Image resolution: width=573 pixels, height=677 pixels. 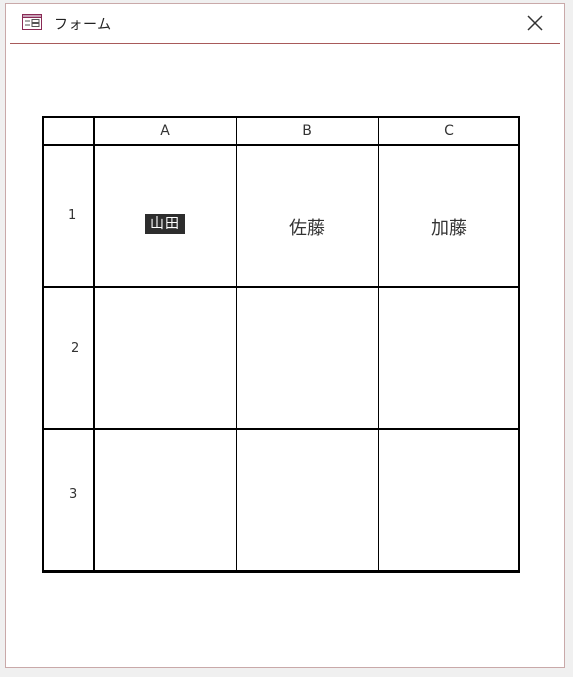 What do you see at coordinates (75, 348) in the screenshot?
I see `row-number-2: 2` at bounding box center [75, 348].